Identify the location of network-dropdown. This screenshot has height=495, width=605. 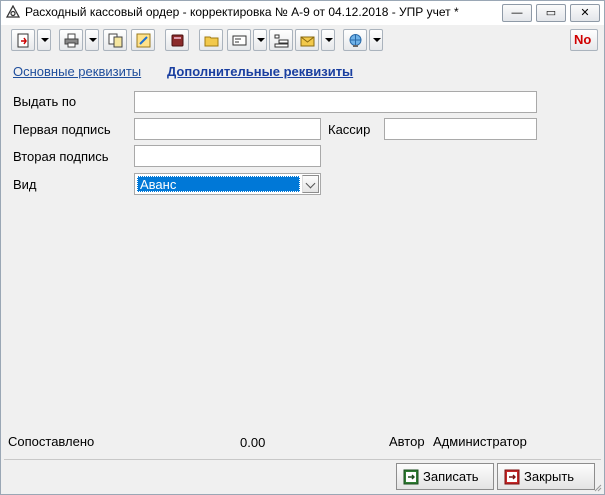
(376, 40).